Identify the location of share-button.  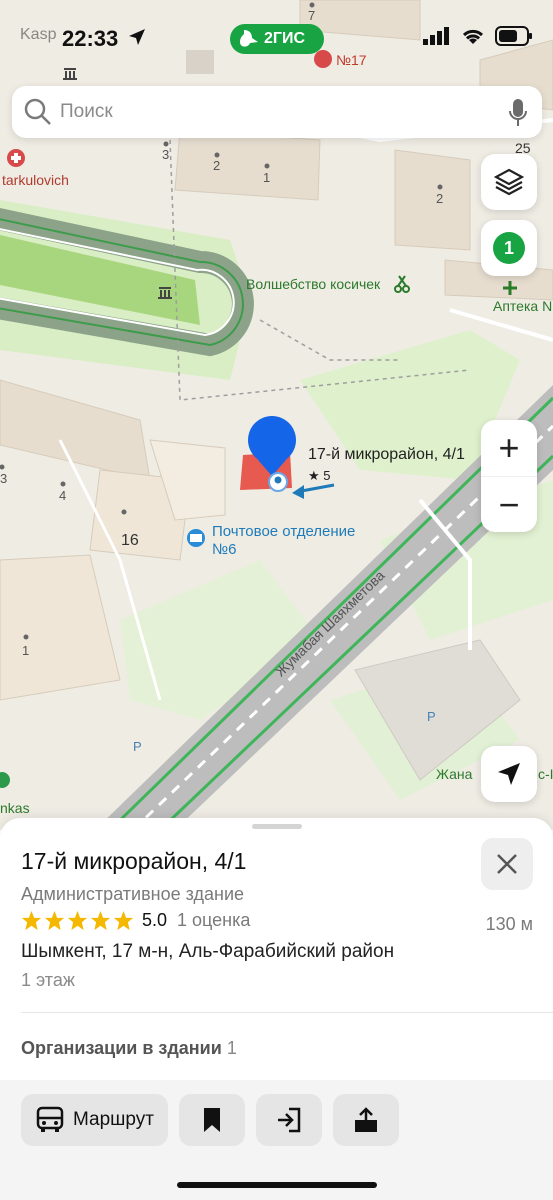
(366, 1120).